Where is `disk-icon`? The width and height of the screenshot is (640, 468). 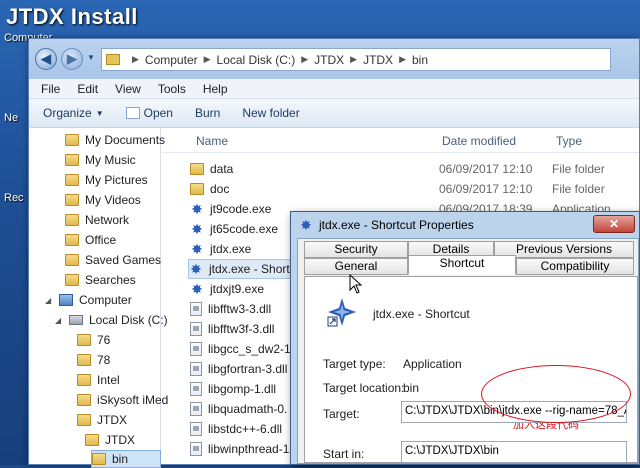
disk-icon is located at coordinates (76, 320).